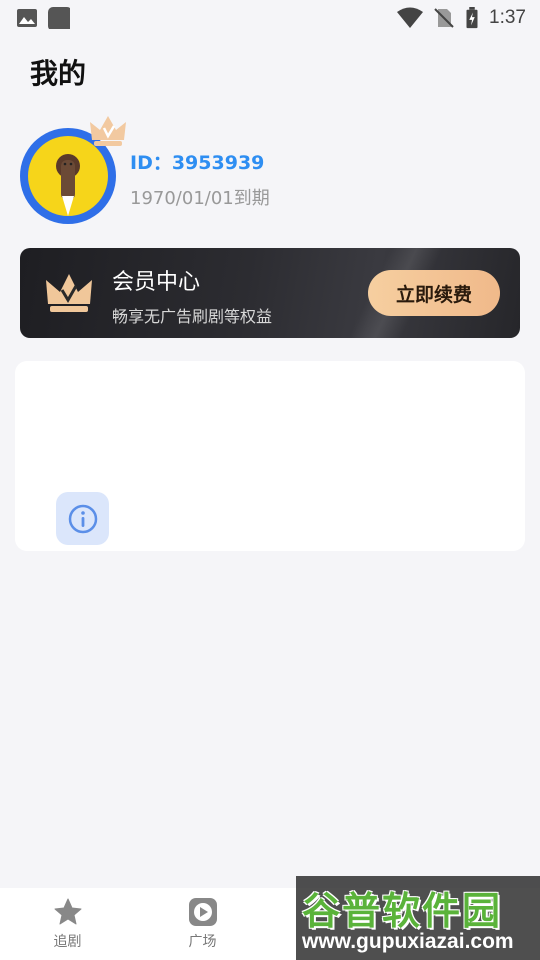 The width and height of the screenshot is (540, 960). Describe the element at coordinates (202, 942) in the screenshot. I see `nav-label-square: 广场` at that location.